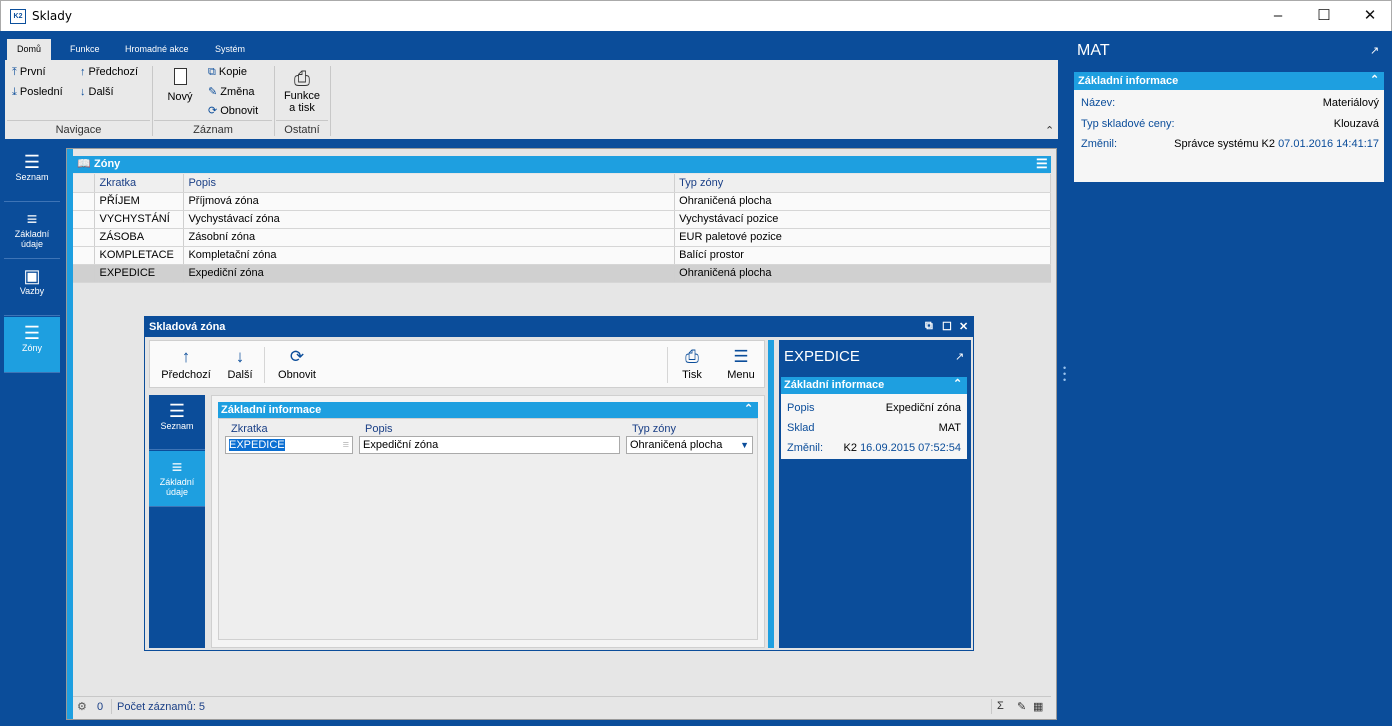  What do you see at coordinates (744, 445) in the screenshot?
I see `dropdown-icon: ▼` at bounding box center [744, 445].